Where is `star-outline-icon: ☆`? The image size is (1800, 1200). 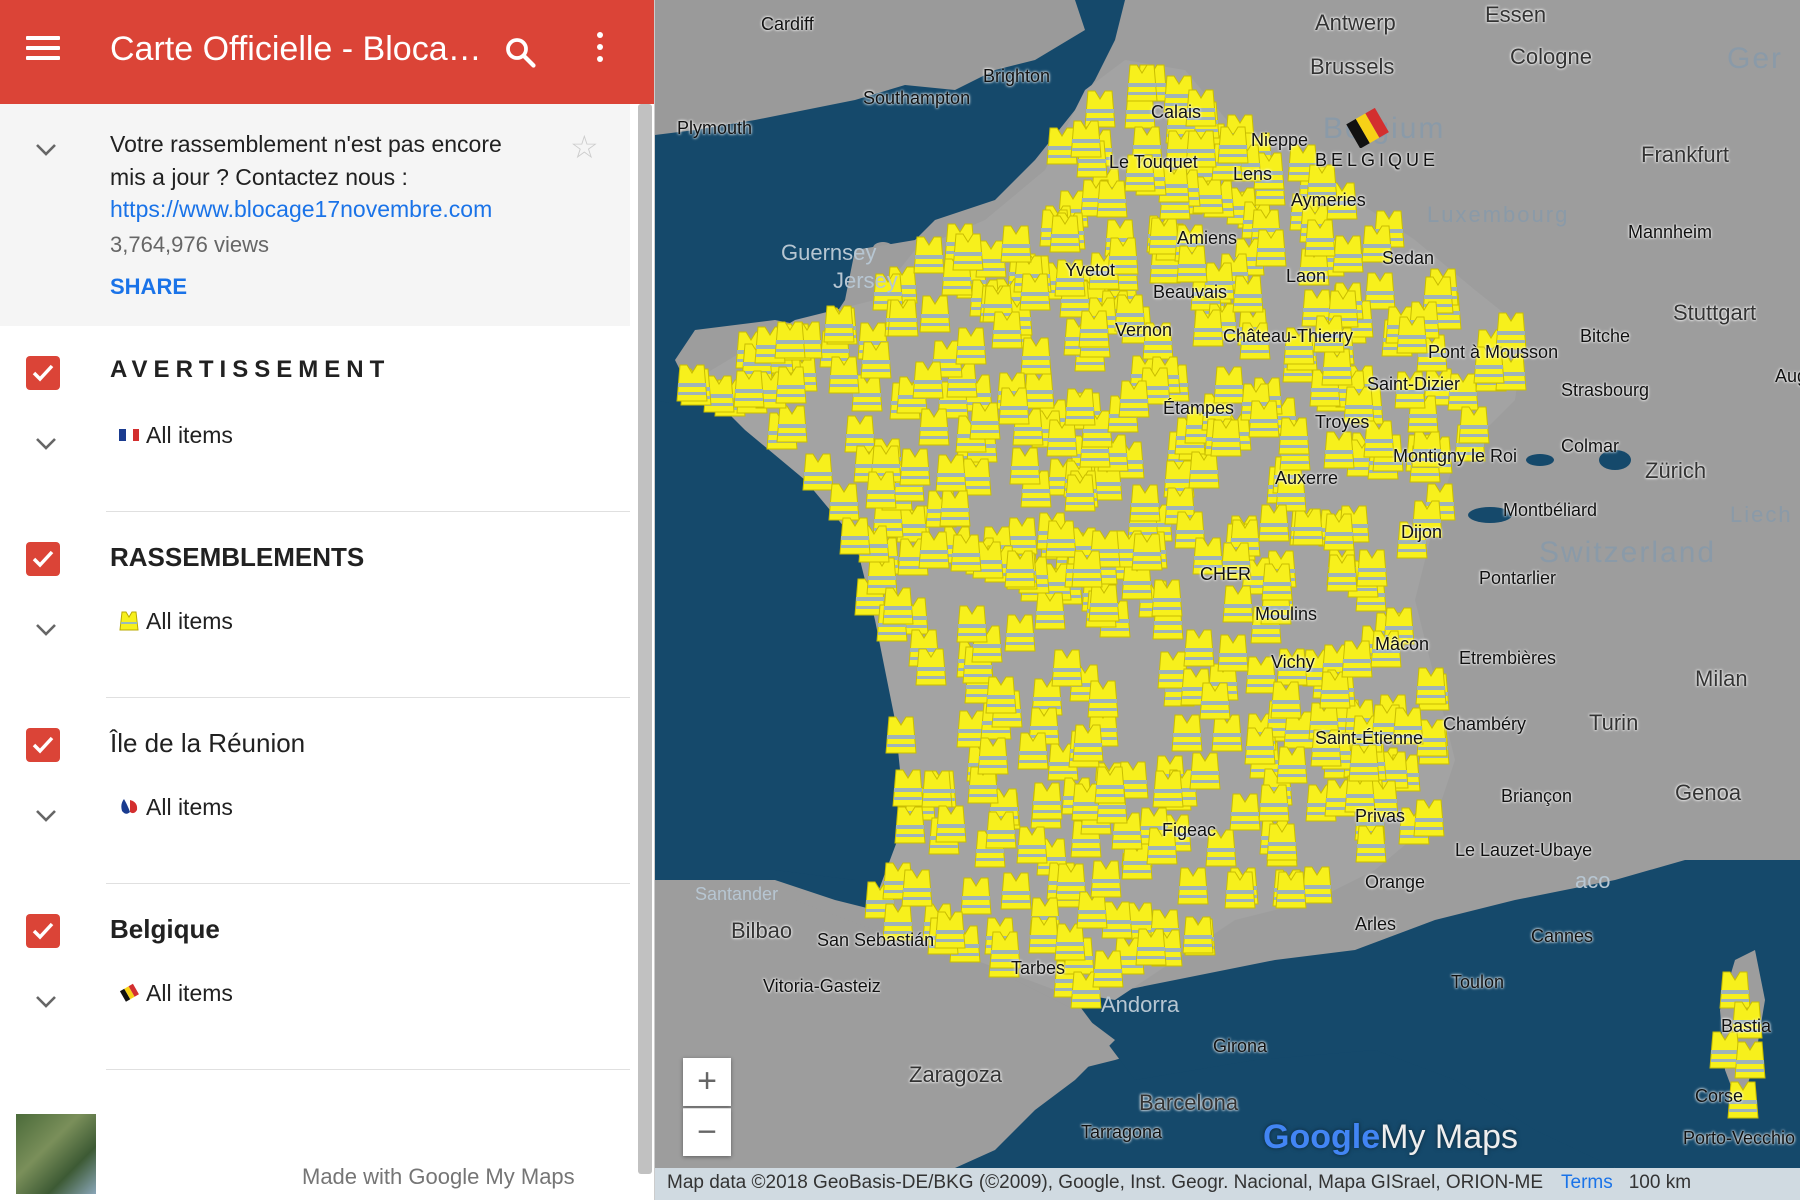
star-outline-icon: ☆ is located at coordinates (584, 147).